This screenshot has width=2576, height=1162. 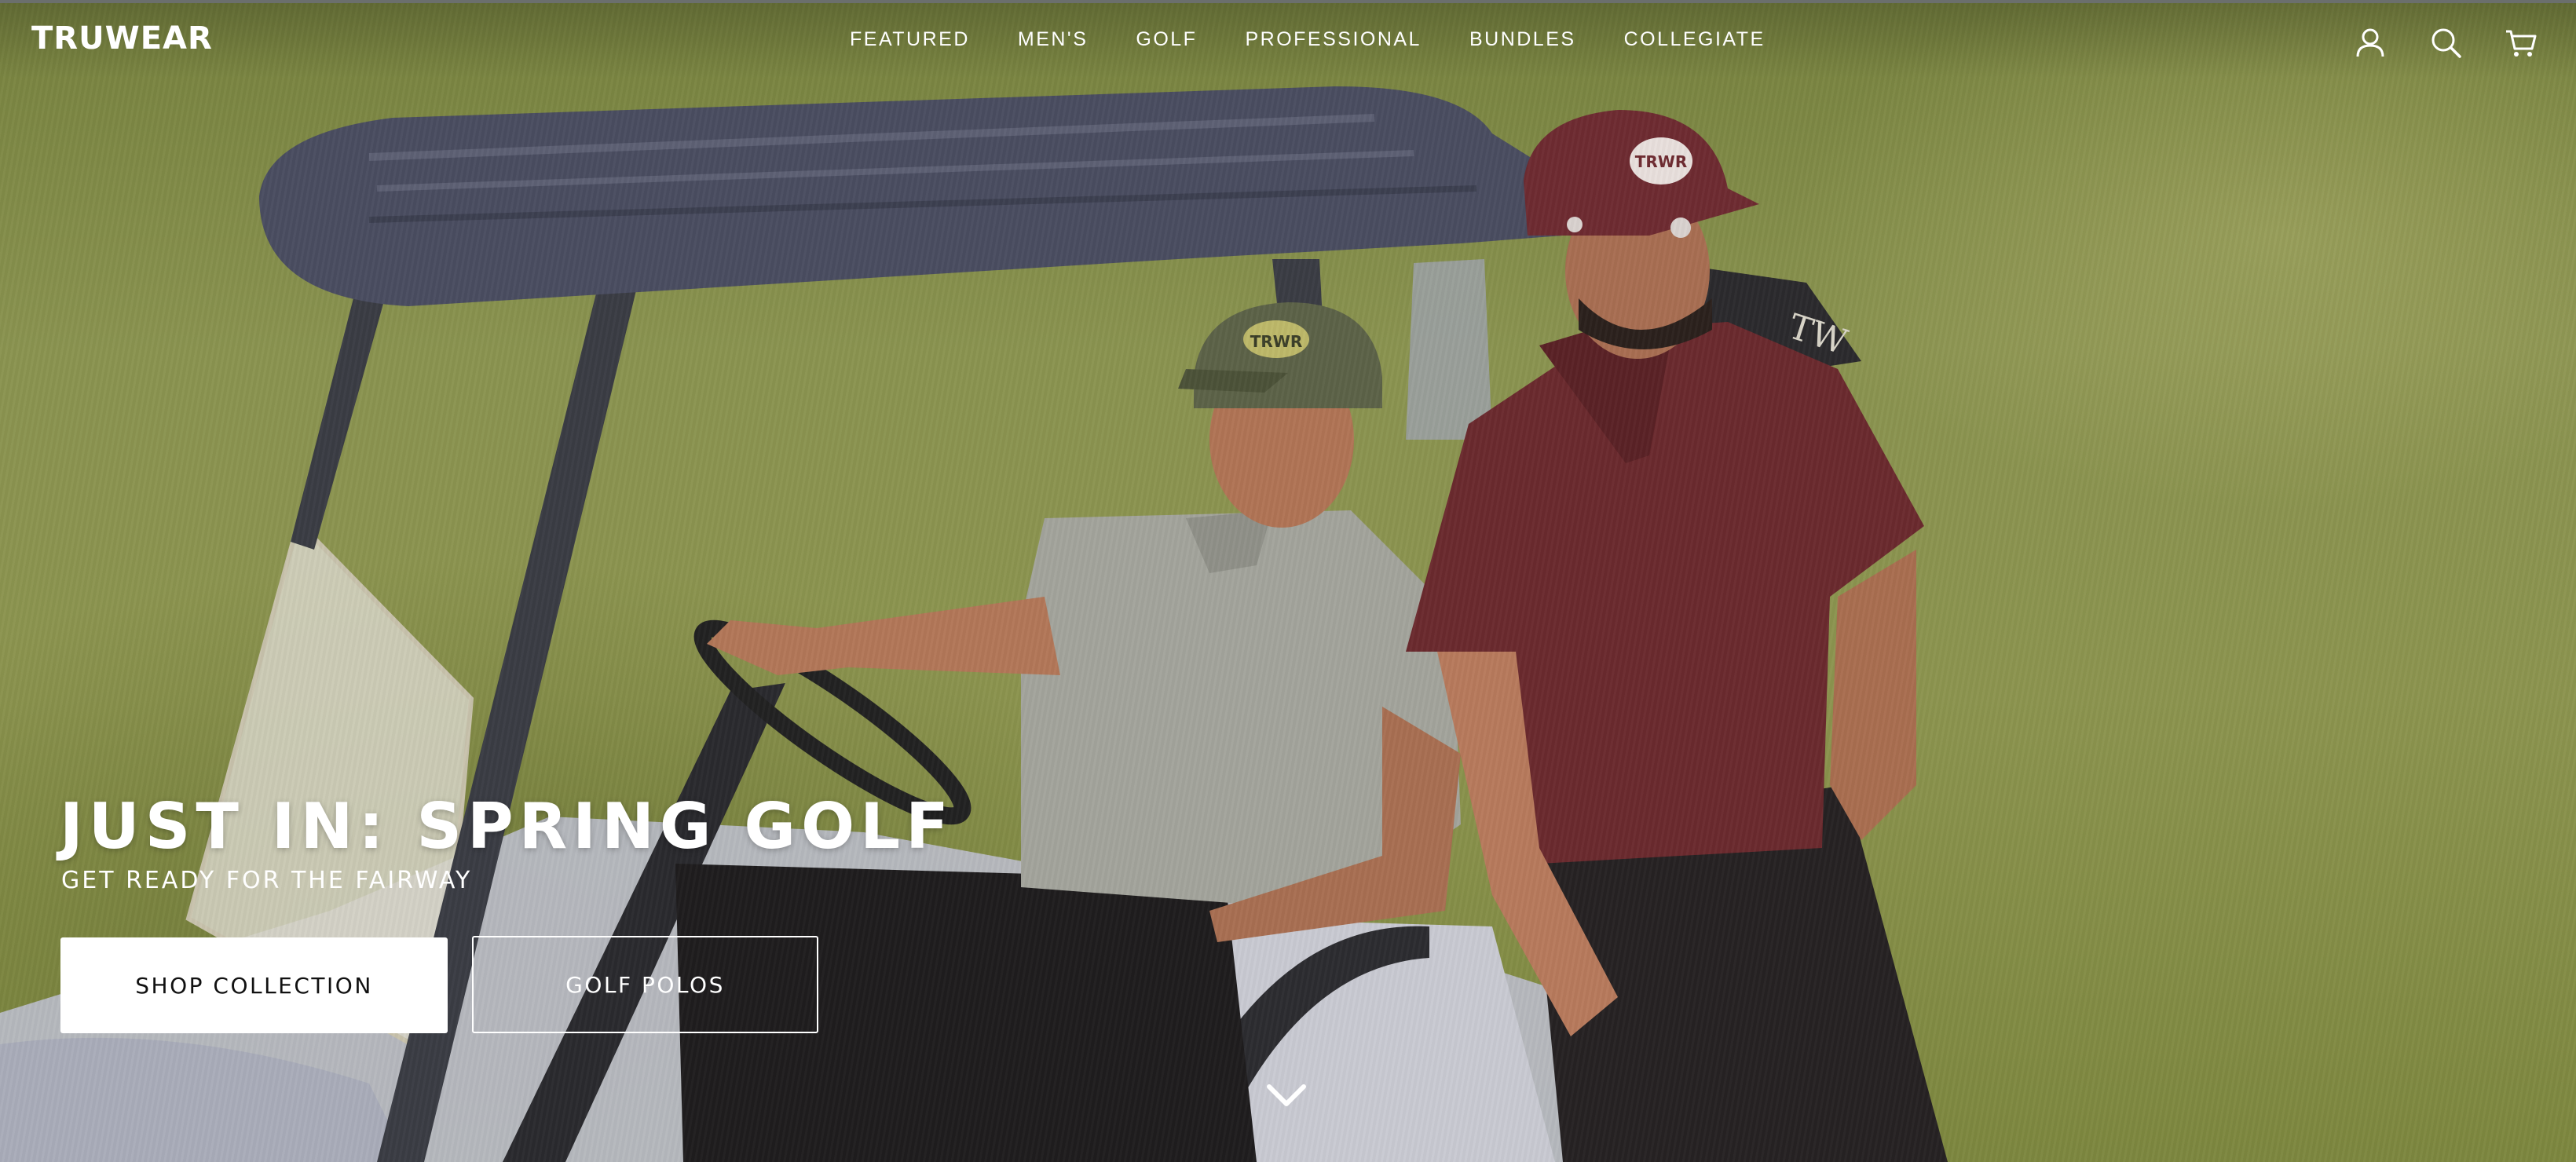 What do you see at coordinates (910, 39) in the screenshot?
I see `nav-item-featured: FEATURED` at bounding box center [910, 39].